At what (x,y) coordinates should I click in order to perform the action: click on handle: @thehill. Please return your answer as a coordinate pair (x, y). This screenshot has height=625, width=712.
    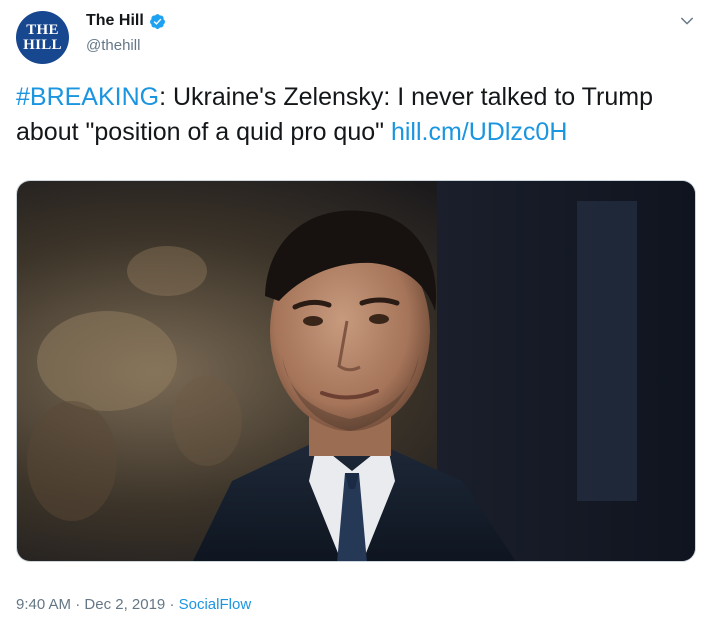
    Looking at the image, I should click on (113, 45).